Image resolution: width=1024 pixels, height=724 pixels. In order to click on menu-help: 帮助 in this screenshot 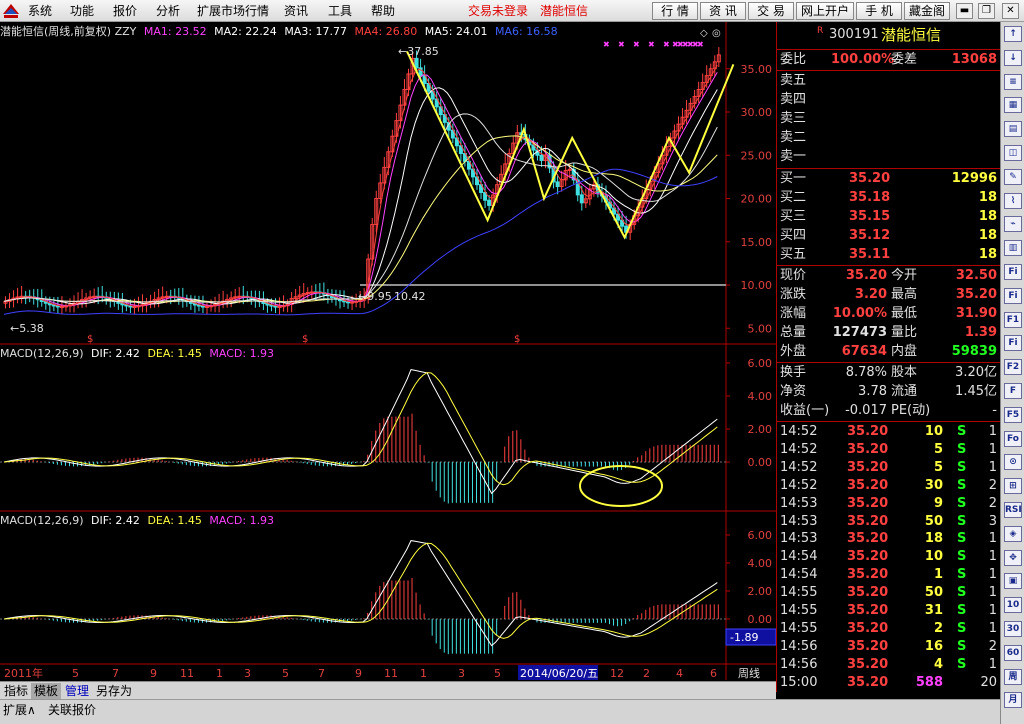, I will do `click(383, 11)`.